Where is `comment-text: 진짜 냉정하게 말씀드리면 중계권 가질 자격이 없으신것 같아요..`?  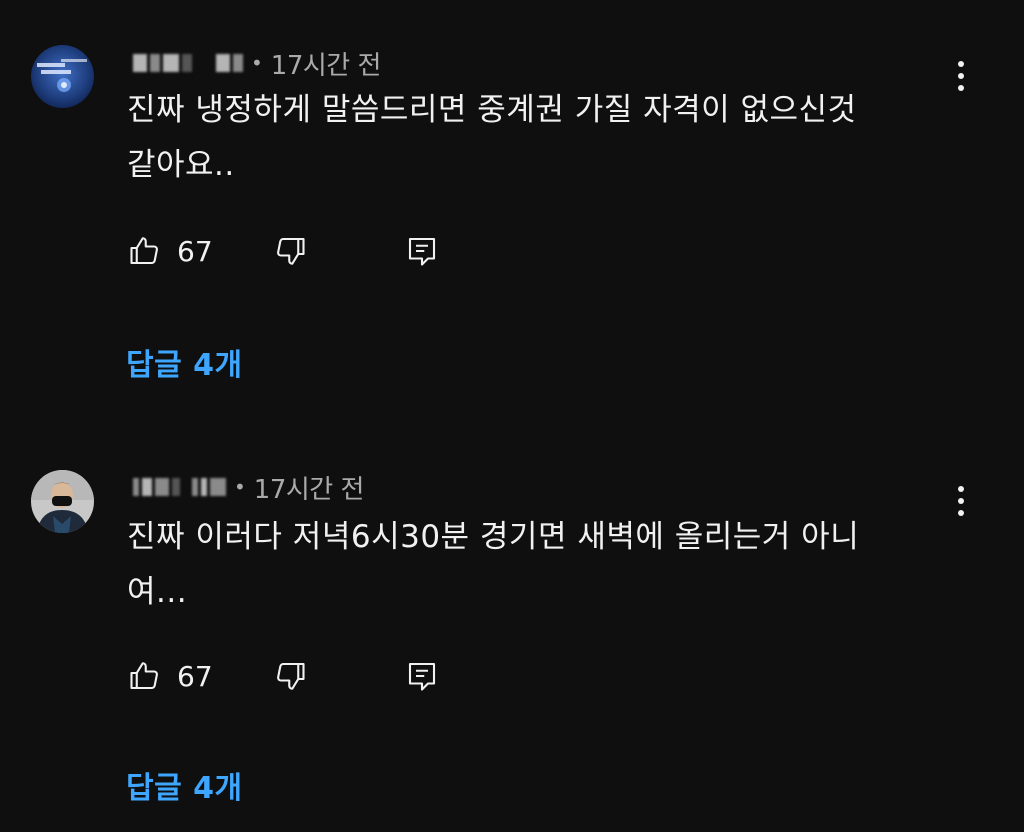
comment-text: 진짜 냉정하게 말씀드리면 중계권 가질 자격이 없으신것 같아요.. is located at coordinates (537, 138).